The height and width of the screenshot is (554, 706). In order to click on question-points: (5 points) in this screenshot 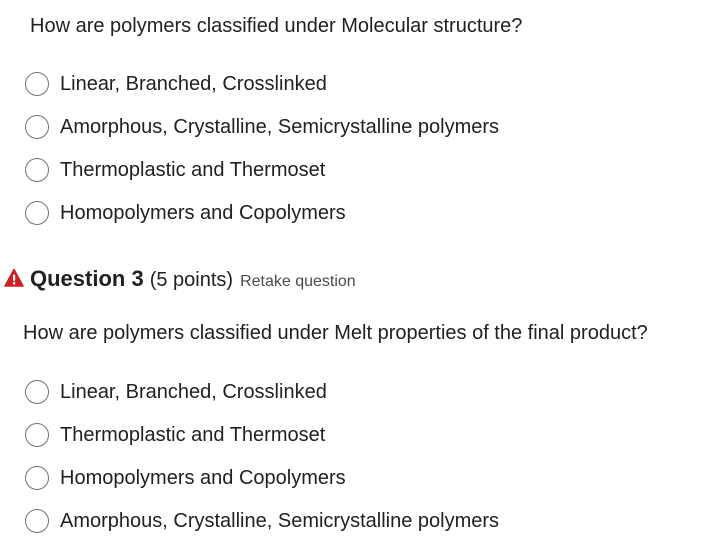, I will do `click(191, 280)`.